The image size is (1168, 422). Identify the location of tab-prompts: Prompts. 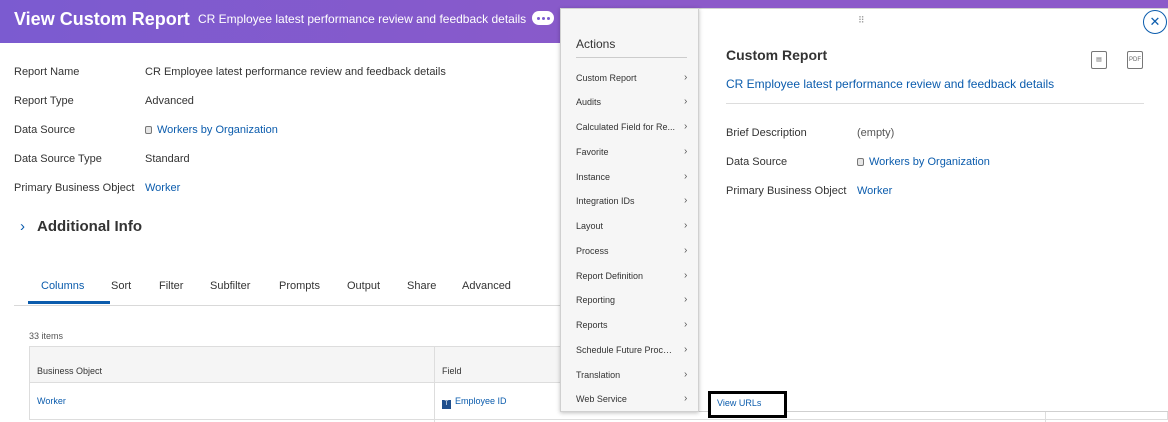
(299, 286).